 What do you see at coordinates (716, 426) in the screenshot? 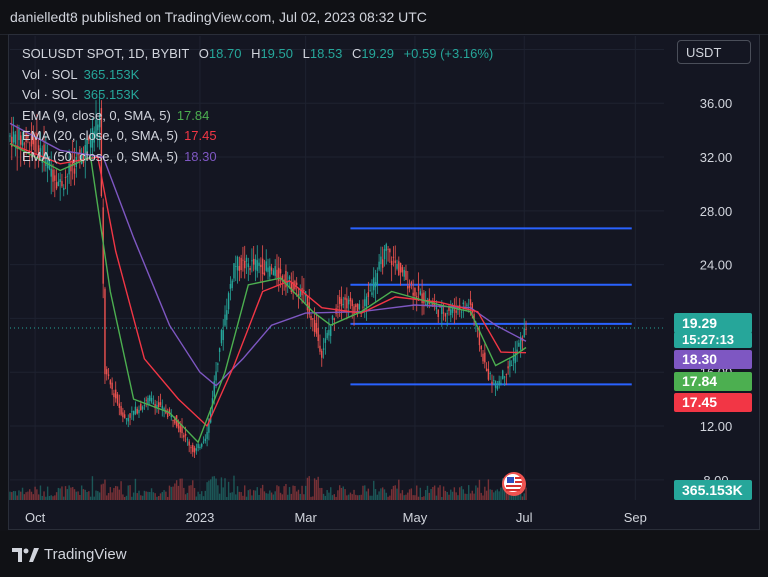
I see `y-tick-label: 12.00` at bounding box center [716, 426].